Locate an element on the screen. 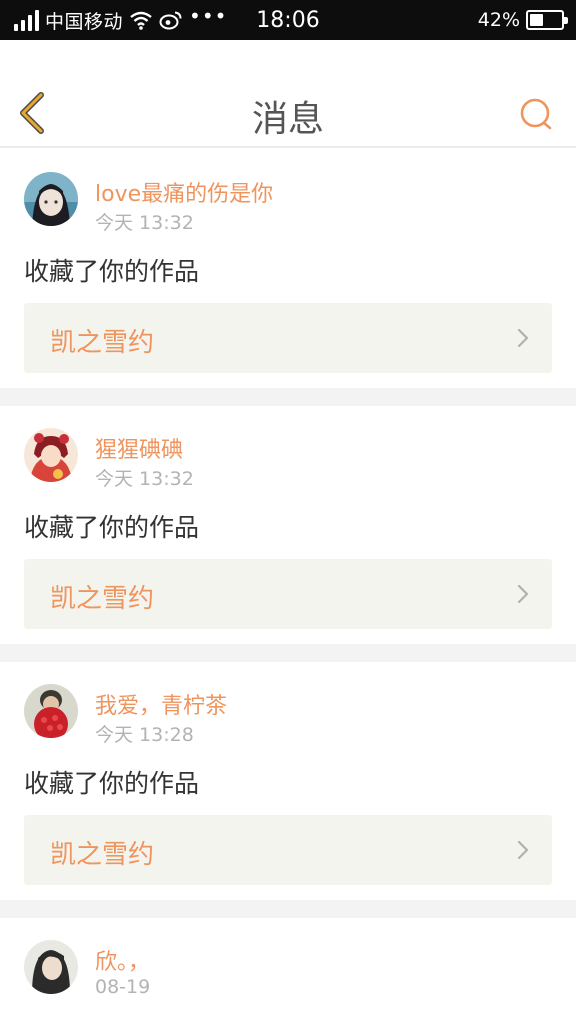 The image size is (576, 1024). status-left: 中国移动 ••• is located at coordinates (120, 20).